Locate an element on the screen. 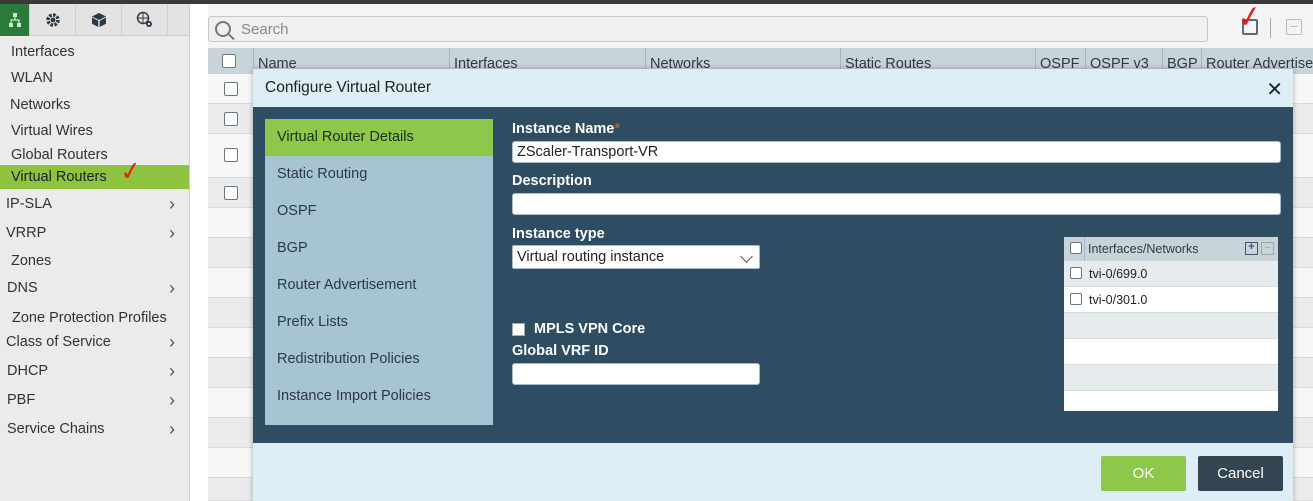 The image size is (1313, 501). sidebar-item-label: Global Routers is located at coordinates (59, 155).